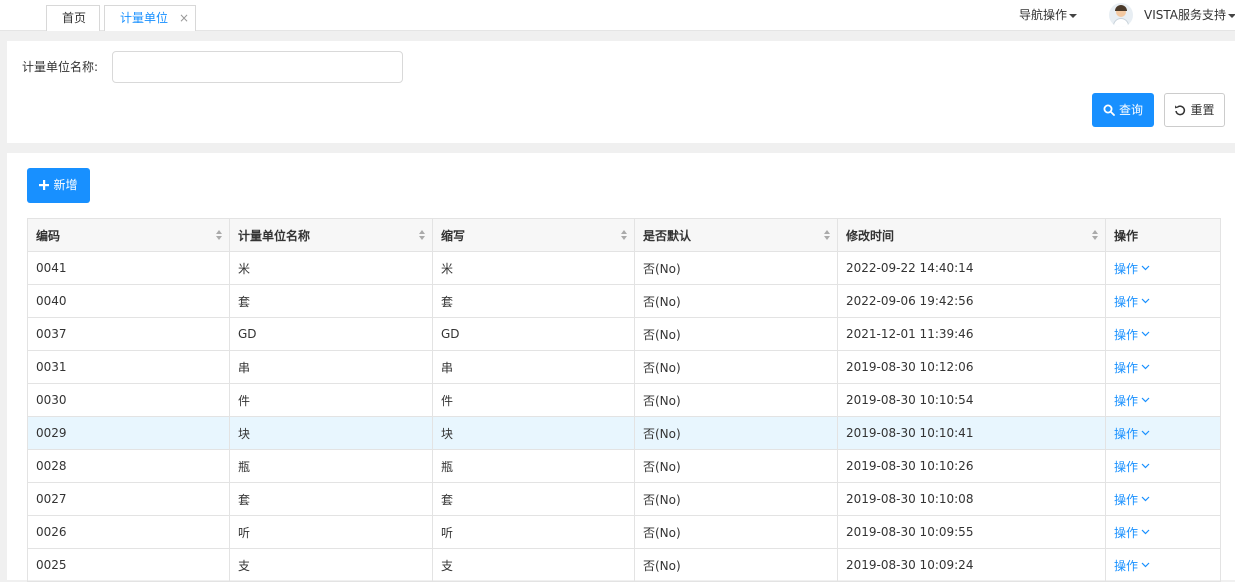  What do you see at coordinates (331, 367) in the screenshot?
I see `cell-unit-name: 串` at bounding box center [331, 367].